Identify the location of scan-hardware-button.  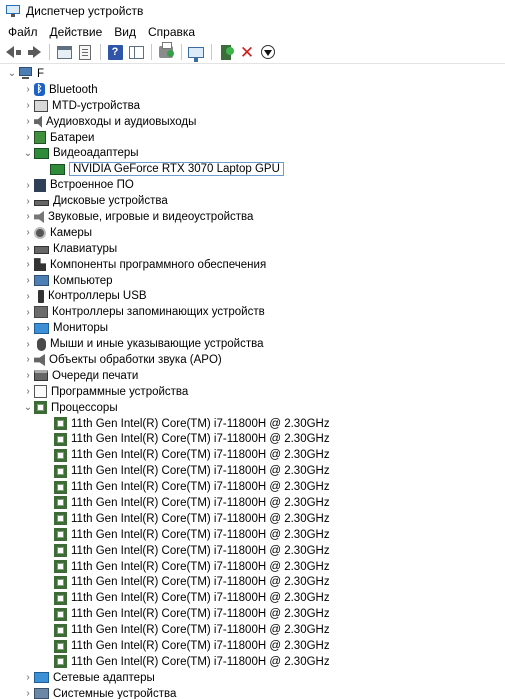
(196, 52).